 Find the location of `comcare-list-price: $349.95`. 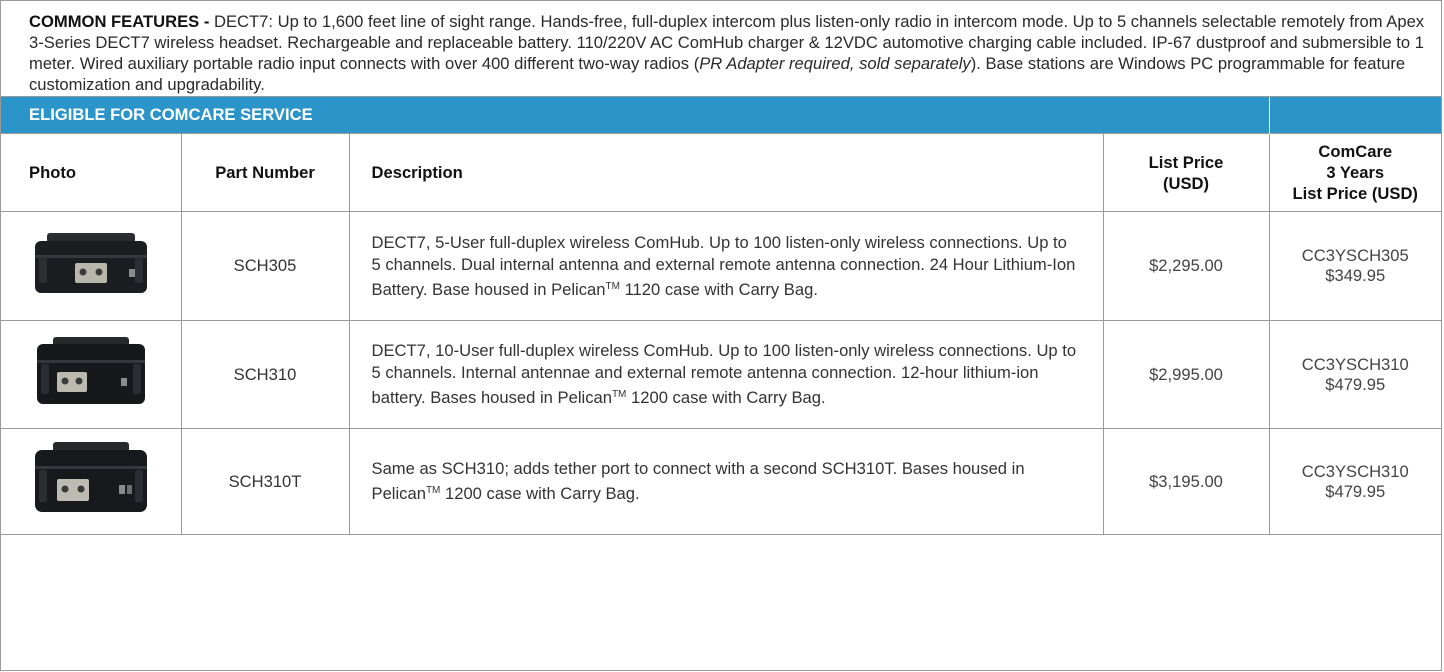

comcare-list-price: $349.95 is located at coordinates (1355, 275).